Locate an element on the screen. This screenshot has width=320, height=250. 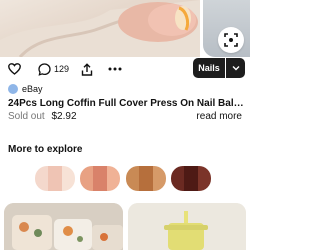
nail-photo-illustration is located at coordinates (100, 28).